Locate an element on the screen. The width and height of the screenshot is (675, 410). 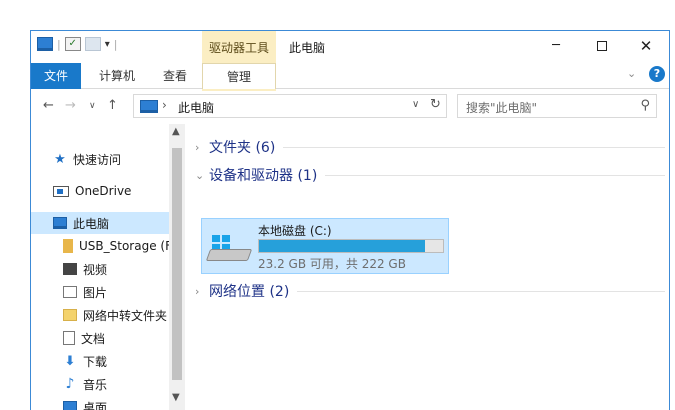
back-arrow-icon: ← is located at coordinates (48, 105).